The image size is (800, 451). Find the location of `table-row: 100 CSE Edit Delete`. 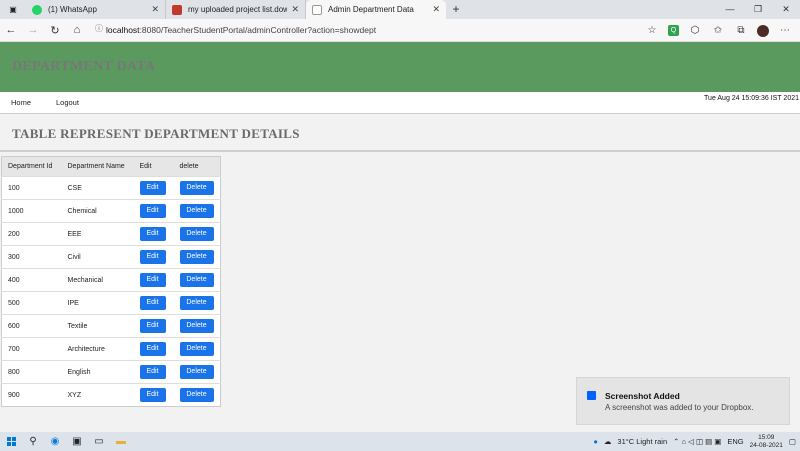

table-row: 100 CSE Edit Delete is located at coordinates (111, 188).